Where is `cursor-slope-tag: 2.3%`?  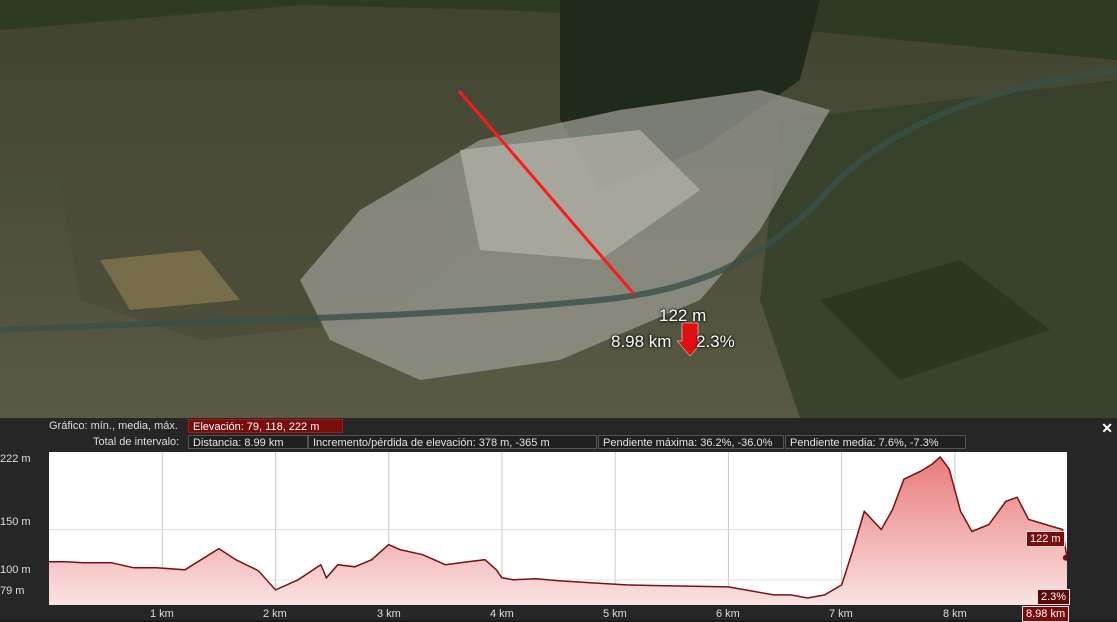 cursor-slope-tag: 2.3% is located at coordinates (1054, 597).